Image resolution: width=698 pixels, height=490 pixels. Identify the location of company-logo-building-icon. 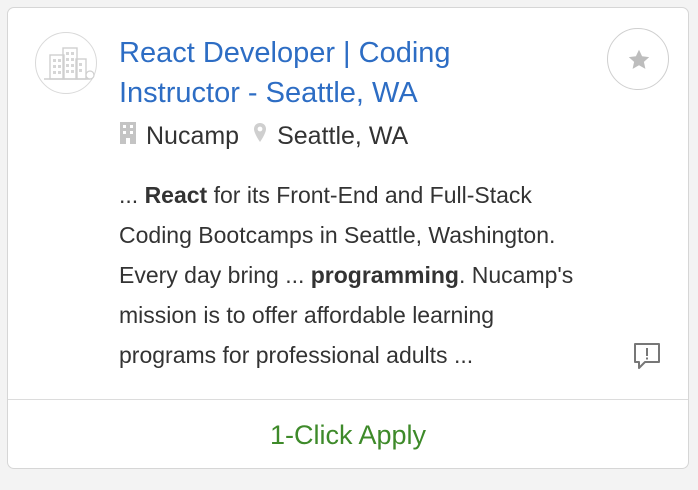
(66, 63).